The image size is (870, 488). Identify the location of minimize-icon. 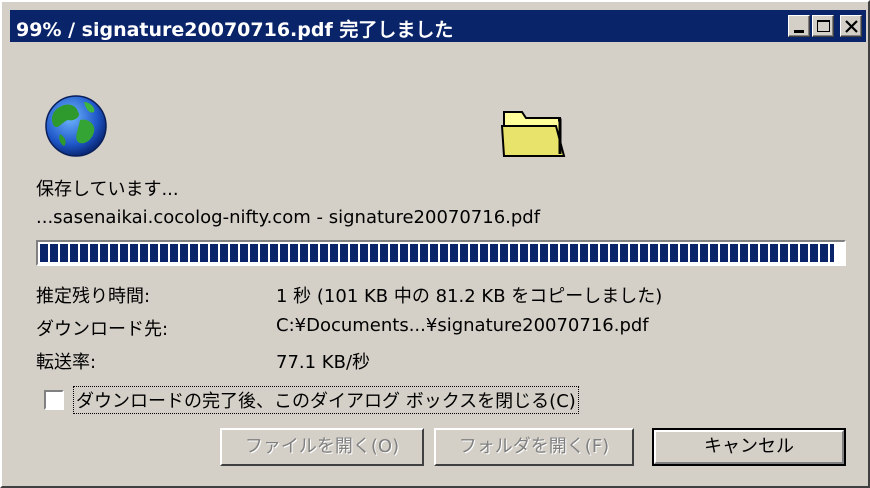
(799, 31).